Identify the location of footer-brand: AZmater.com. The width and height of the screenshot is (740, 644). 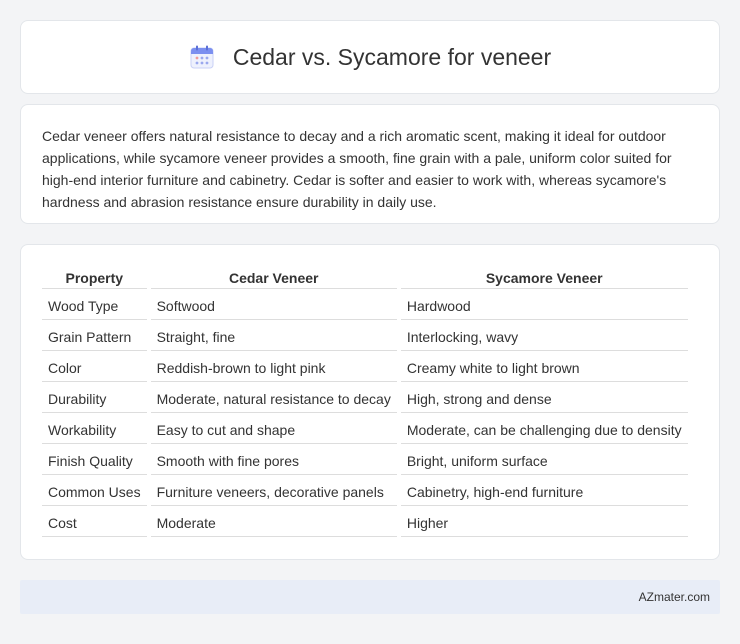
(674, 597).